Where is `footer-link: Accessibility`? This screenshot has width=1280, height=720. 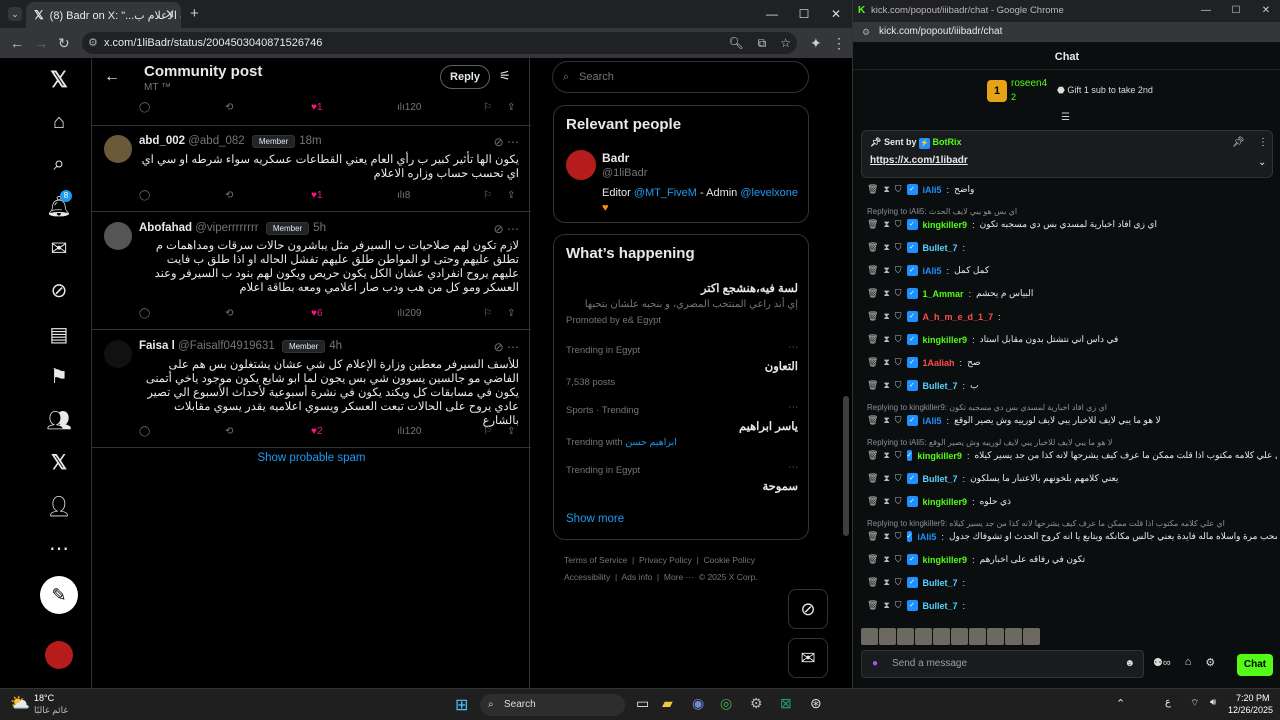
footer-link: Accessibility is located at coordinates (587, 577).